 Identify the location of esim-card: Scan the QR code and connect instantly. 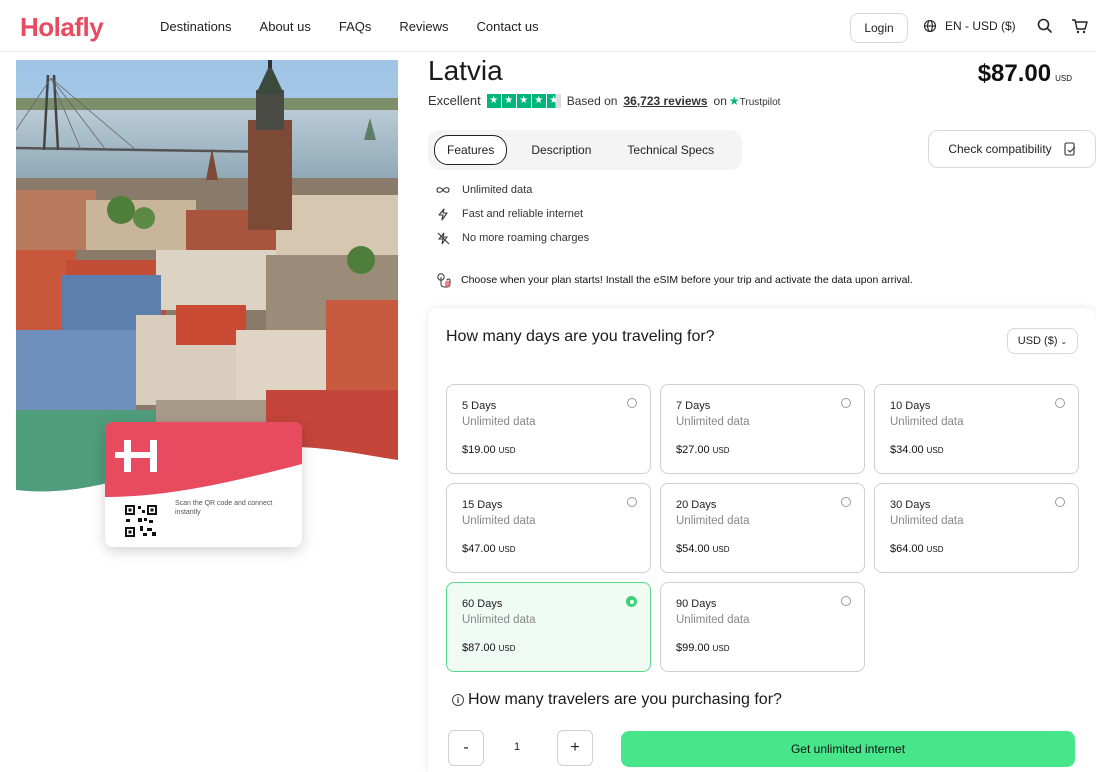
(203, 484).